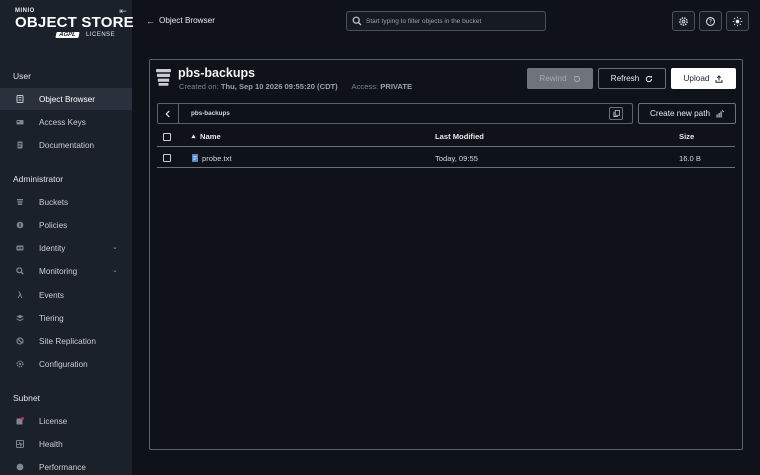 The height and width of the screenshot is (475, 760). Describe the element at coordinates (62, 122) in the screenshot. I see `sidebar-item-label: Access Keys` at that location.